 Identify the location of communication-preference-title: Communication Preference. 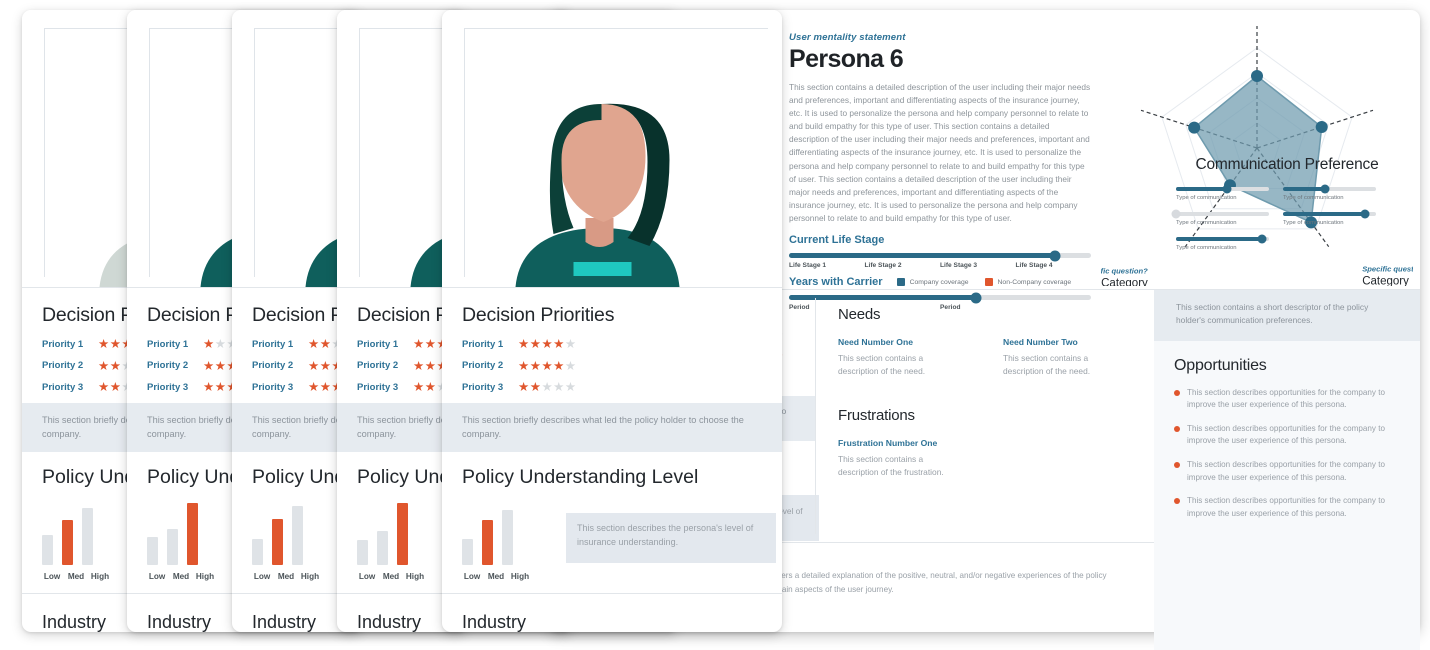
(1287, 164).